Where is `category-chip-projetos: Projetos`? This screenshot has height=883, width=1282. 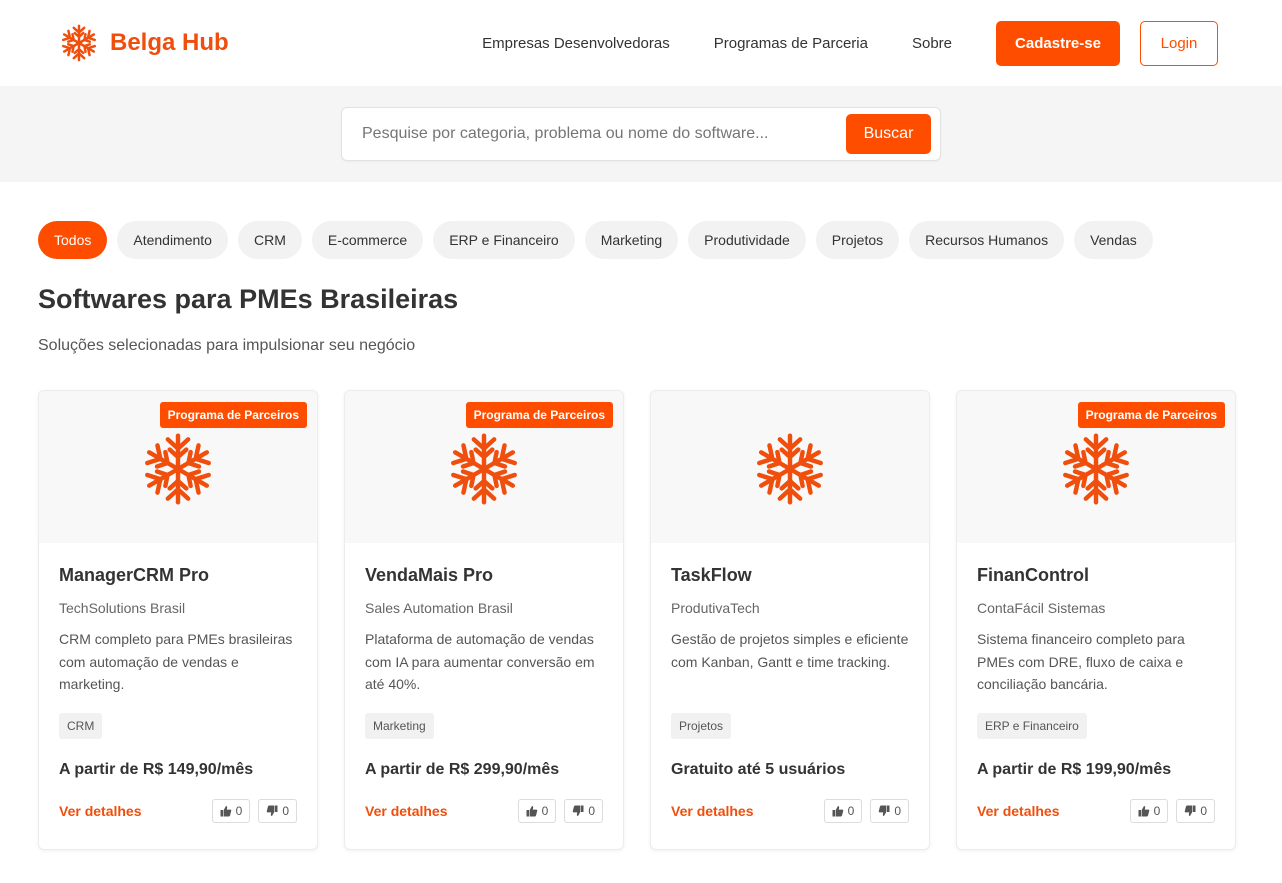
category-chip-projetos: Projetos is located at coordinates (857, 240).